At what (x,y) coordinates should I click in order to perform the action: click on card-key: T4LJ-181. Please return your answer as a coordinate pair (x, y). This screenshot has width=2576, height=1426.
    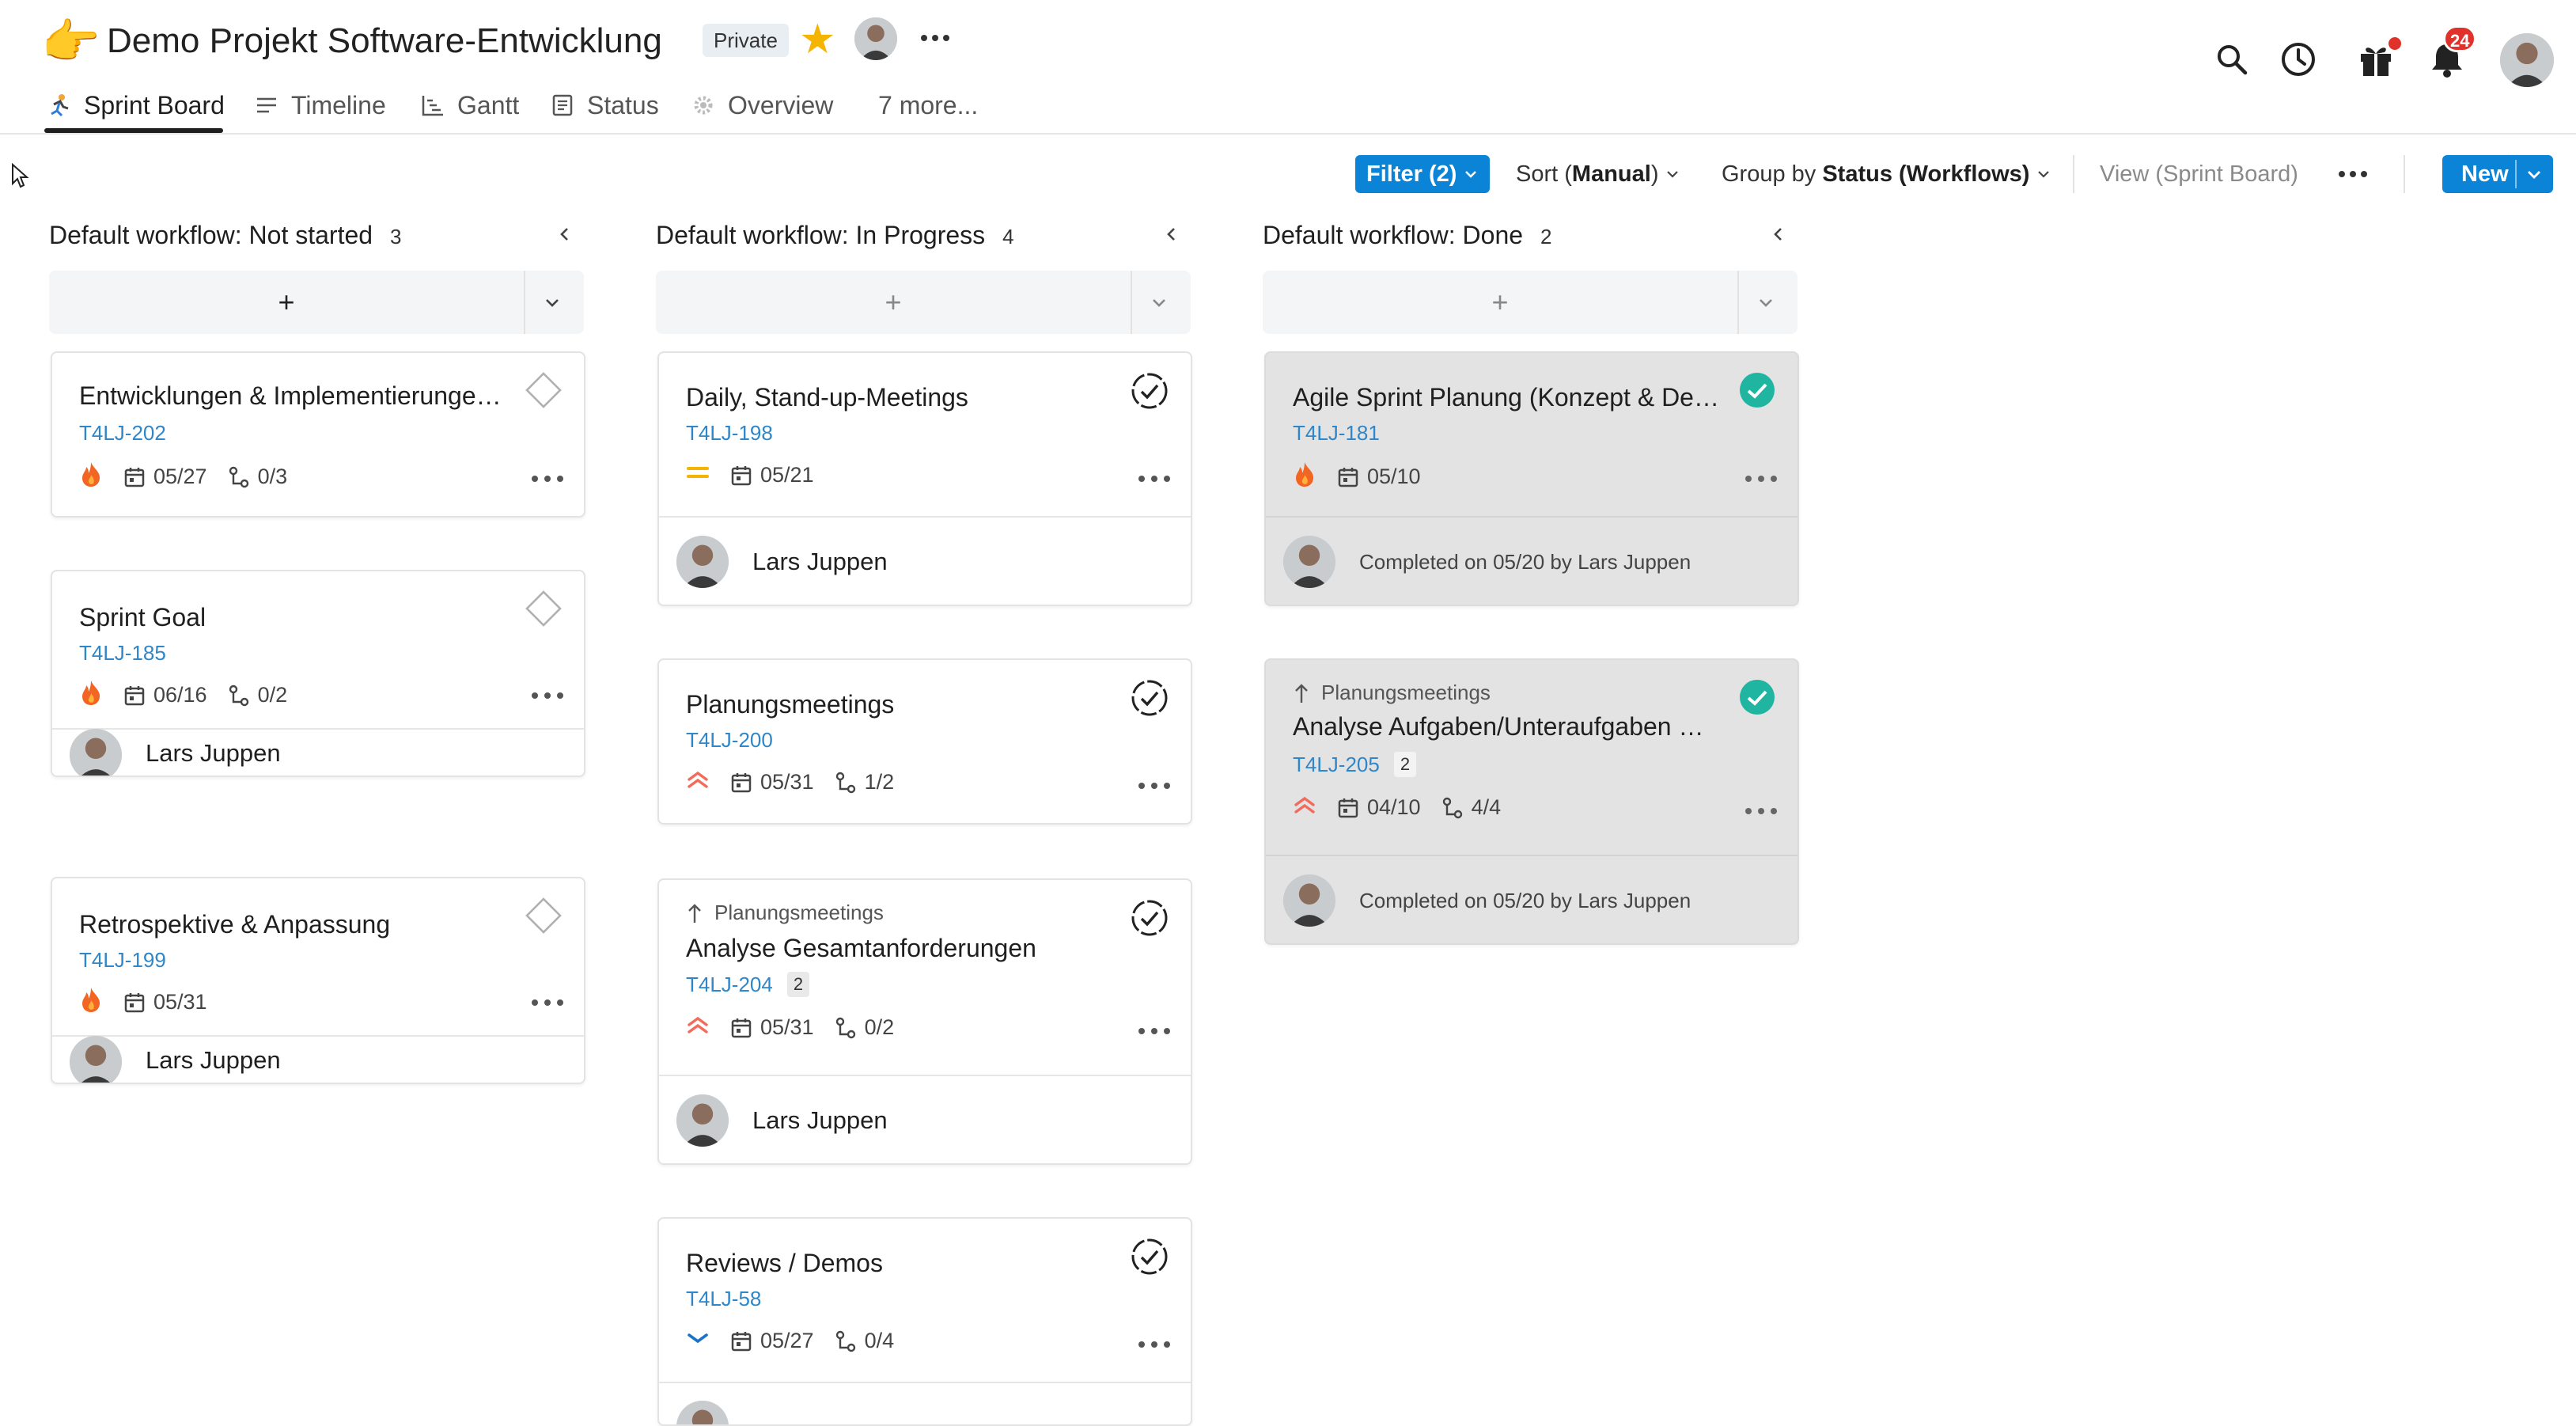
    Looking at the image, I should click on (1336, 434).